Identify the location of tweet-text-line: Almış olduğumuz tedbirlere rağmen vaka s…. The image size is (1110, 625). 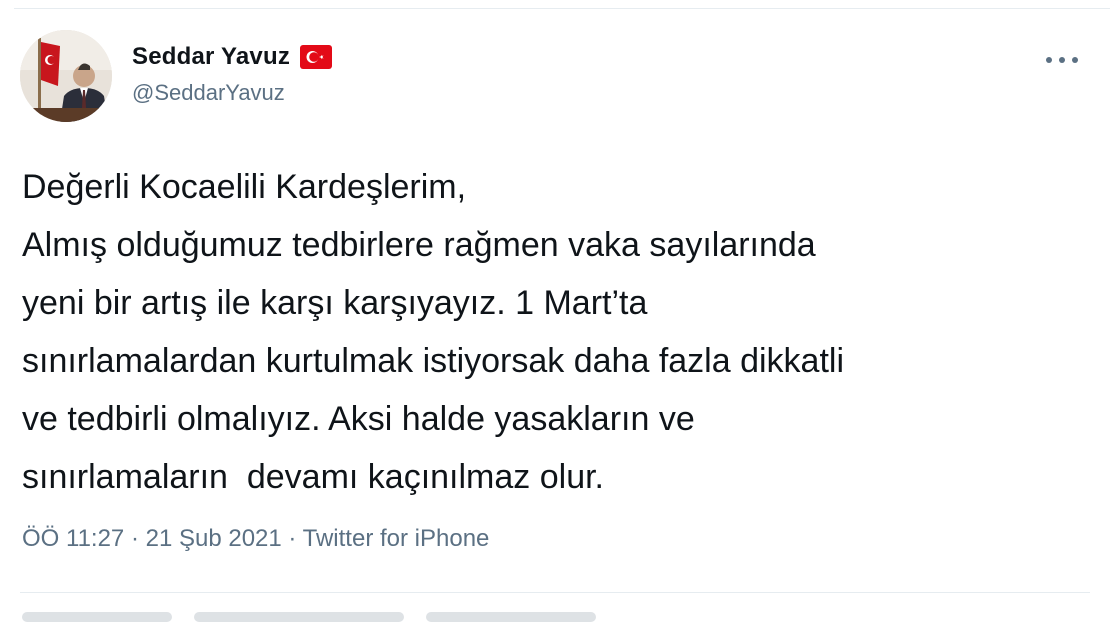
(419, 245).